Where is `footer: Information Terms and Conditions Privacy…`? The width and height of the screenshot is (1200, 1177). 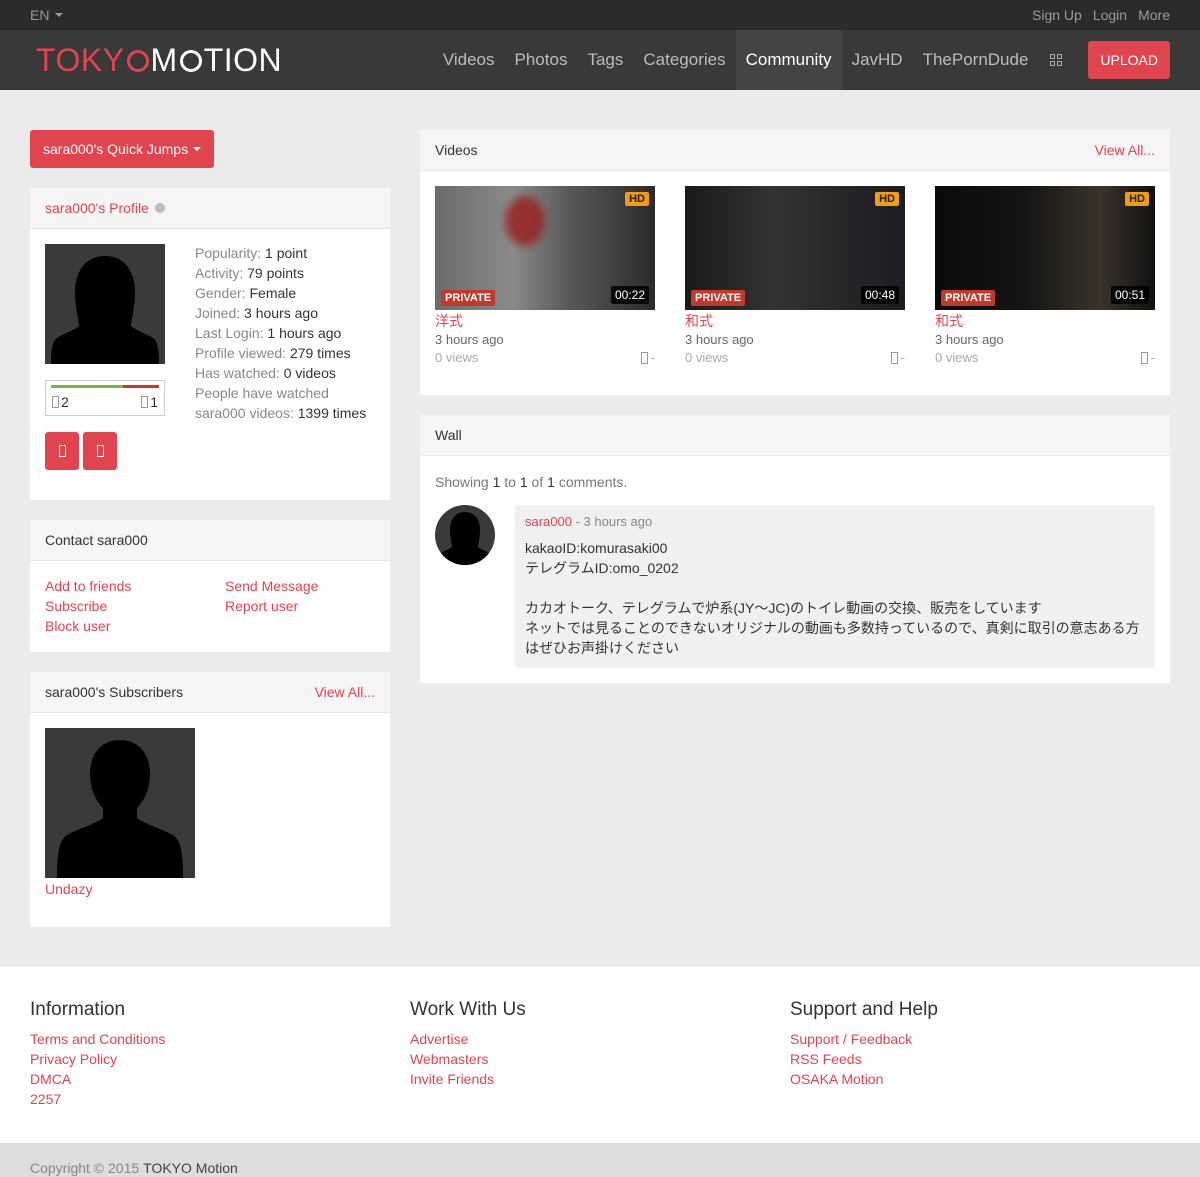 footer: Information Terms and Conditions Privacy… is located at coordinates (600, 1055).